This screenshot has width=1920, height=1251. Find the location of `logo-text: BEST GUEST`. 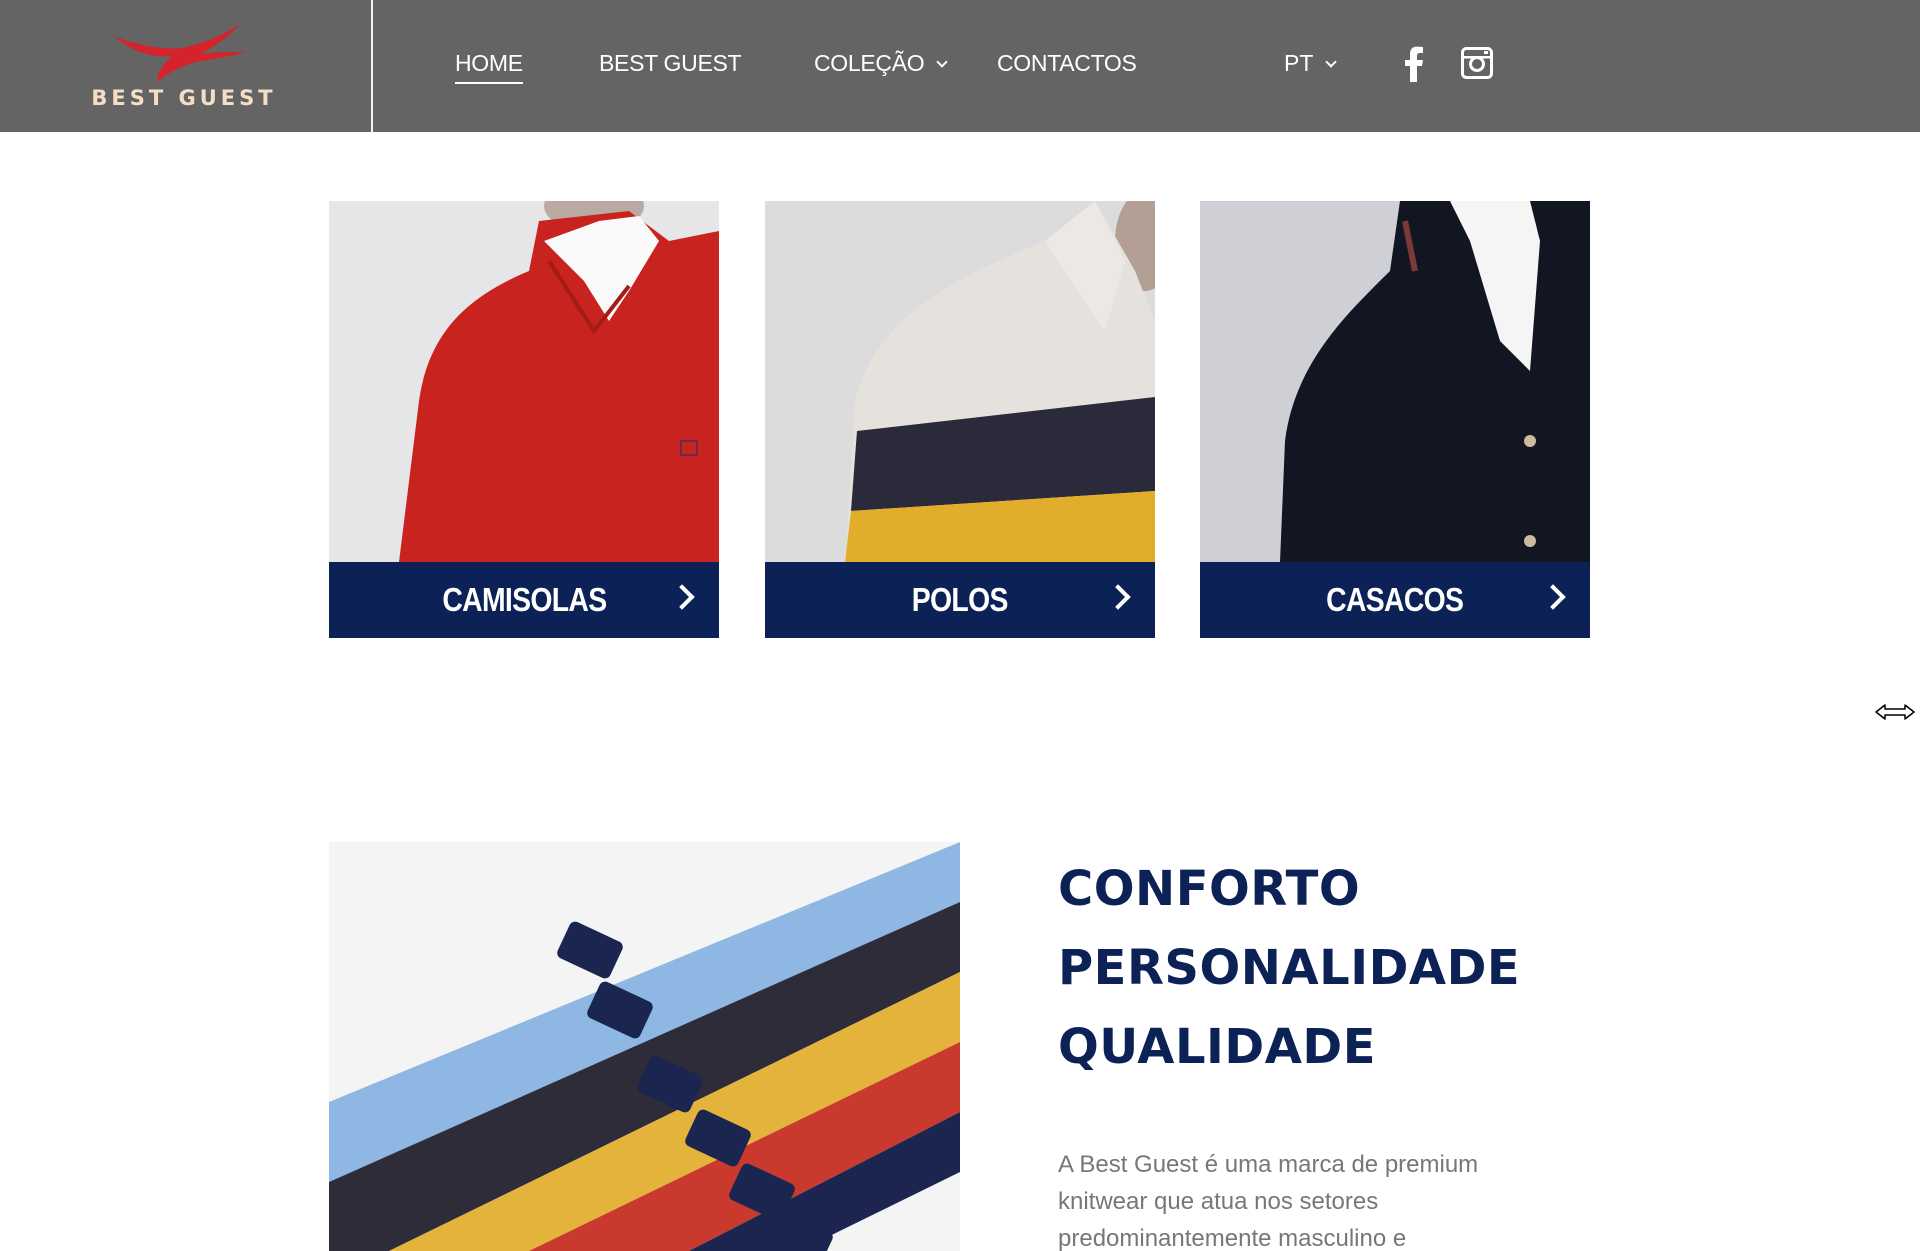

logo-text: BEST GUEST is located at coordinates (184, 98).